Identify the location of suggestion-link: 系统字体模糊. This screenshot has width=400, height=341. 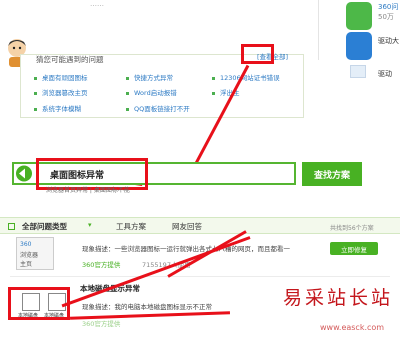
(57, 108).